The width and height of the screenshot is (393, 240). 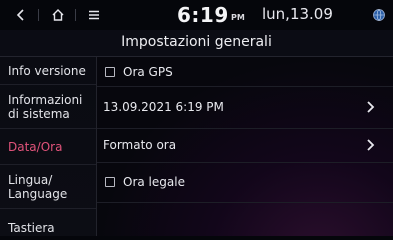 I want to click on status-bar: 6:19 PM lun,13.09, so click(x=196, y=15).